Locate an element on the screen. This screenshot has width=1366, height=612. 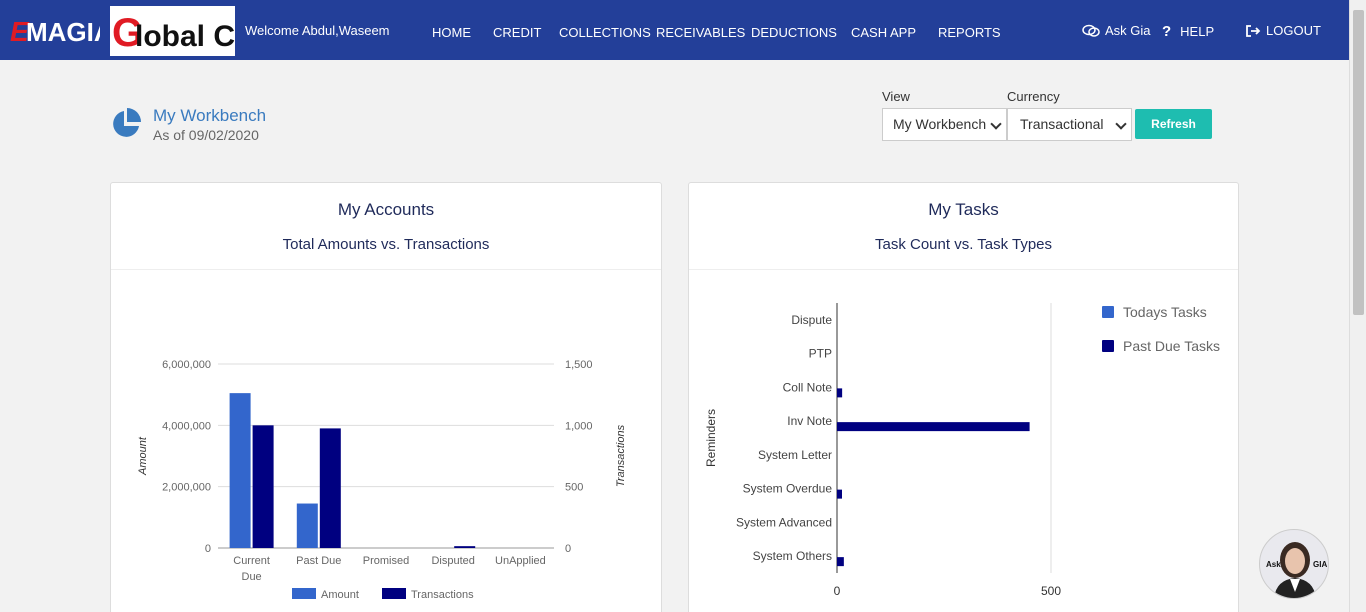
tasks-panel-title: My Tasks is located at coordinates (963, 209).